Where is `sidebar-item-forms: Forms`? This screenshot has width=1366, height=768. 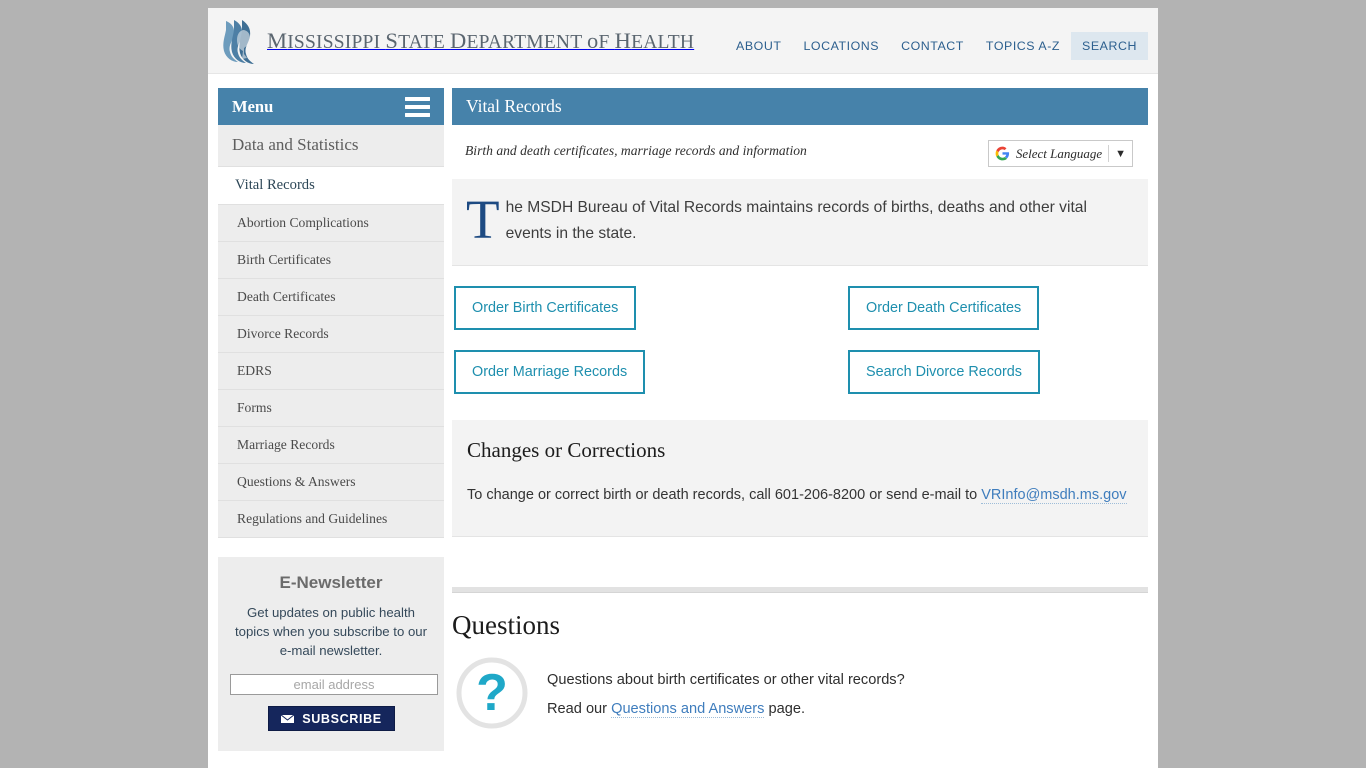
sidebar-item-forms: Forms is located at coordinates (331, 408).